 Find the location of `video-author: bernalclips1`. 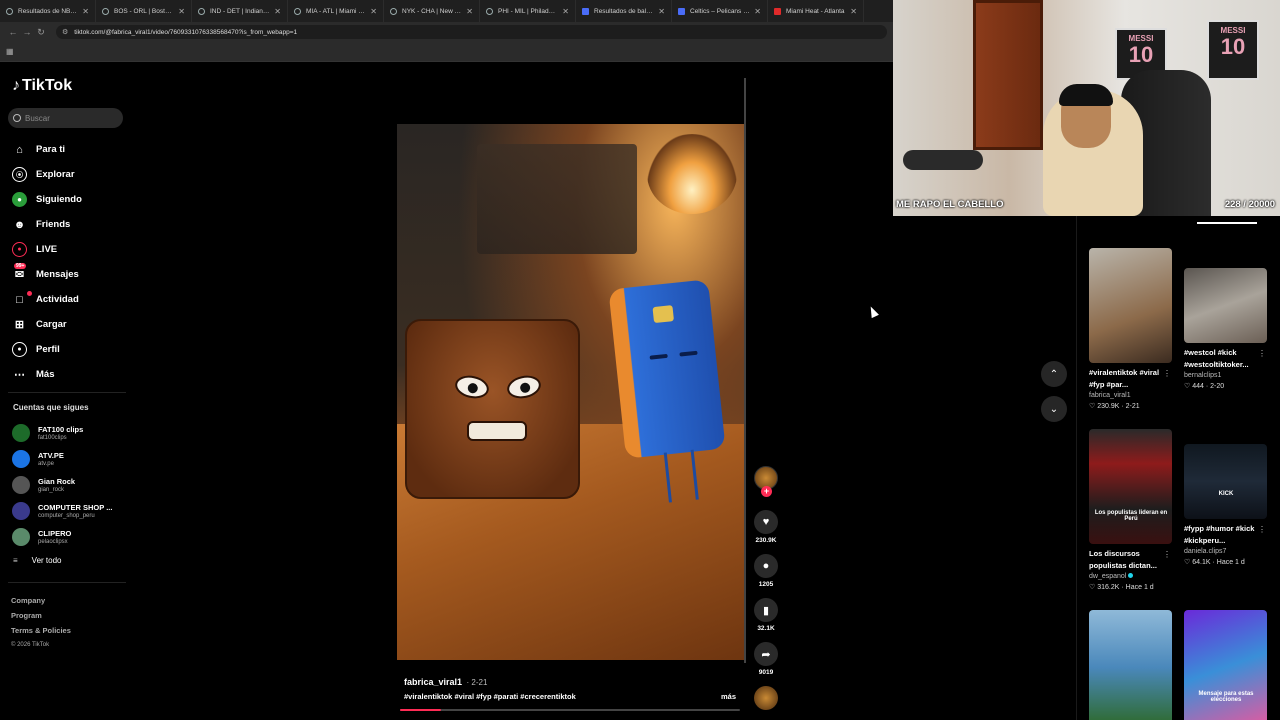

video-author: bernalclips1 is located at coordinates (1226, 375).